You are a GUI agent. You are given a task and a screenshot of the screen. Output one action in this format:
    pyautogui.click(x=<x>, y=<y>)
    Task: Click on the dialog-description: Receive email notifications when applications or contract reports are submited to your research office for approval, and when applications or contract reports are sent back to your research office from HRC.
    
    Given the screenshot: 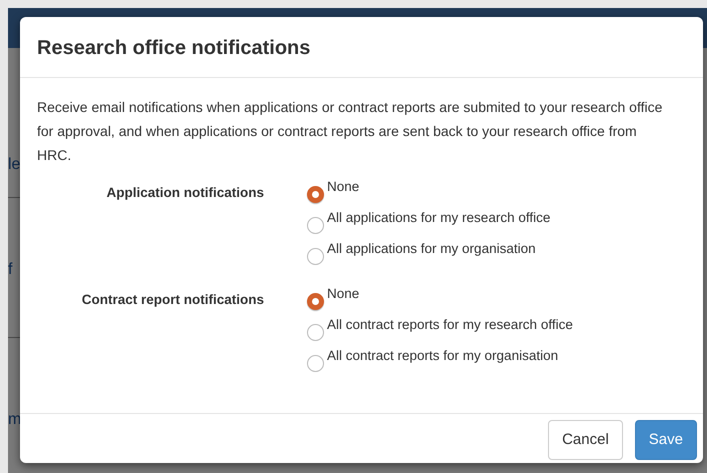 What is the action you would take?
    pyautogui.click(x=350, y=131)
    